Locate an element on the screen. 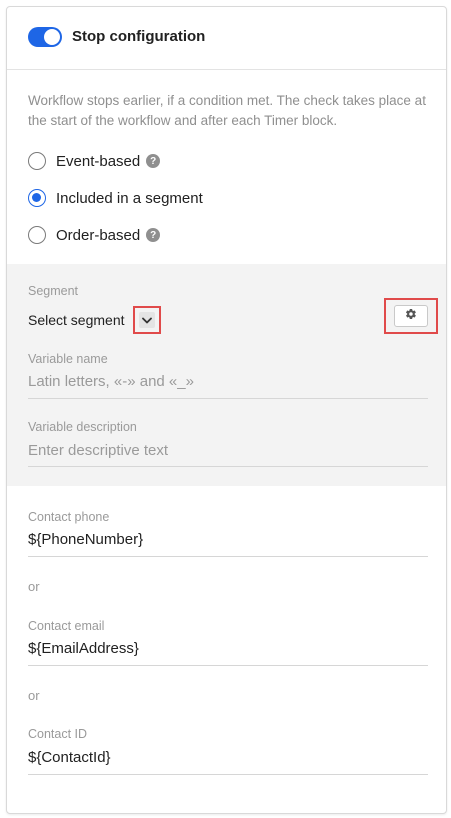 The width and height of the screenshot is (451, 818). contact-id-underline is located at coordinates (228, 774).